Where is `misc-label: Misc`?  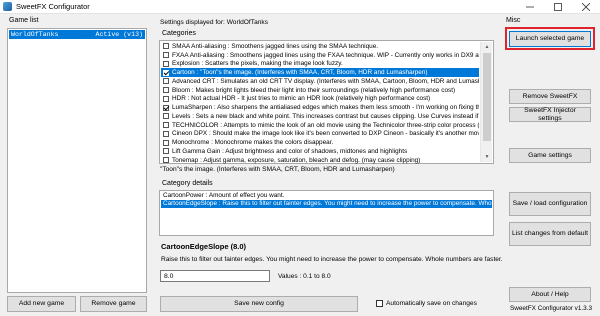
misc-label: Misc is located at coordinates (513, 20).